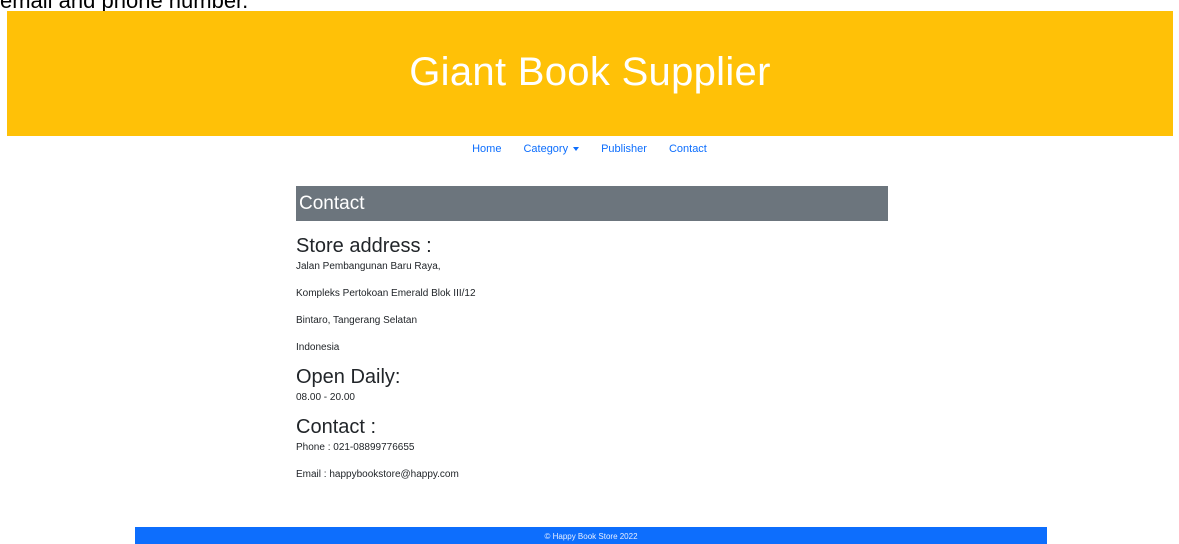 The image size is (1179, 544). I want to click on address-line-1: Jalan Pembangunan Baru Raya,, so click(368, 266).